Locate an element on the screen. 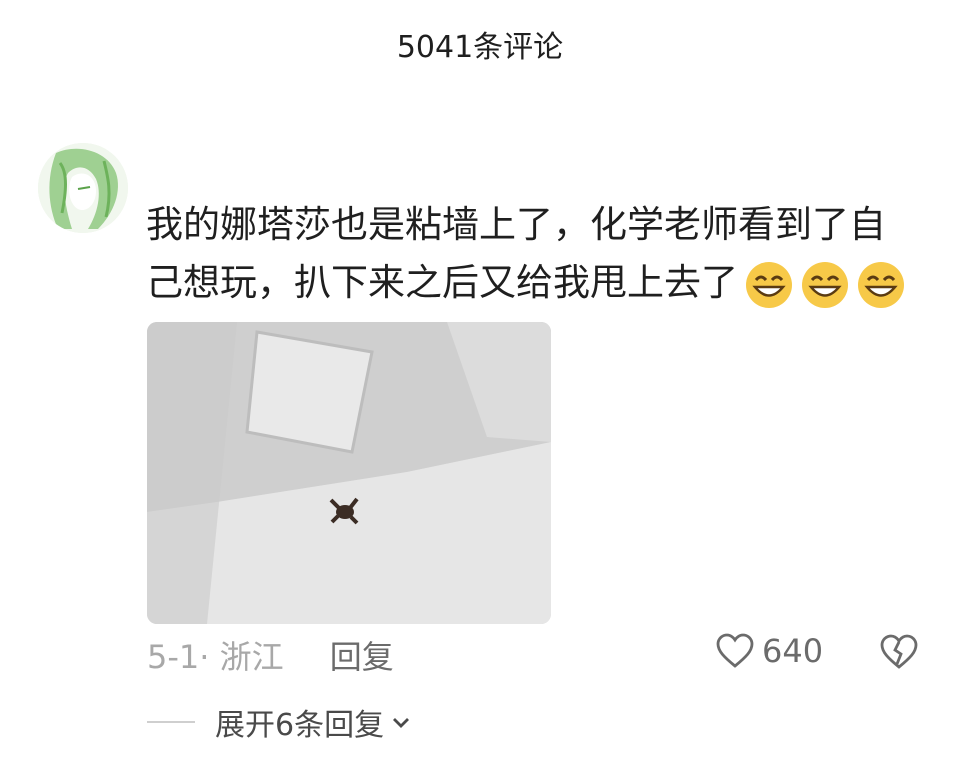 This screenshot has width=960, height=769. chevron-down-icon is located at coordinates (401, 723).